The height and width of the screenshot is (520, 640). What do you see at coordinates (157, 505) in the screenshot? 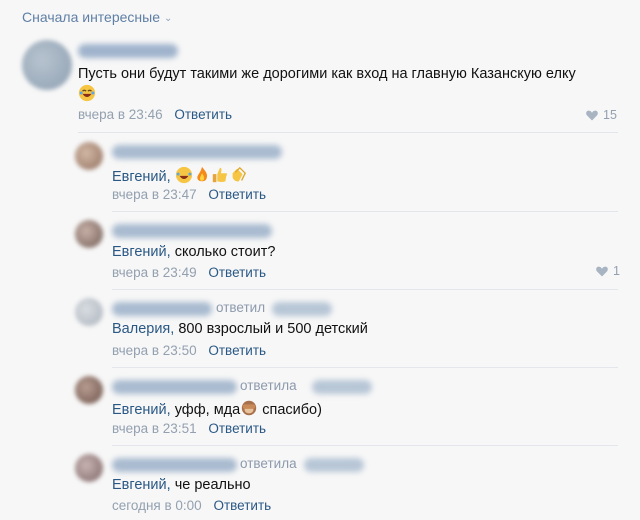
I see `comment-time: сегодня в 0:00` at bounding box center [157, 505].